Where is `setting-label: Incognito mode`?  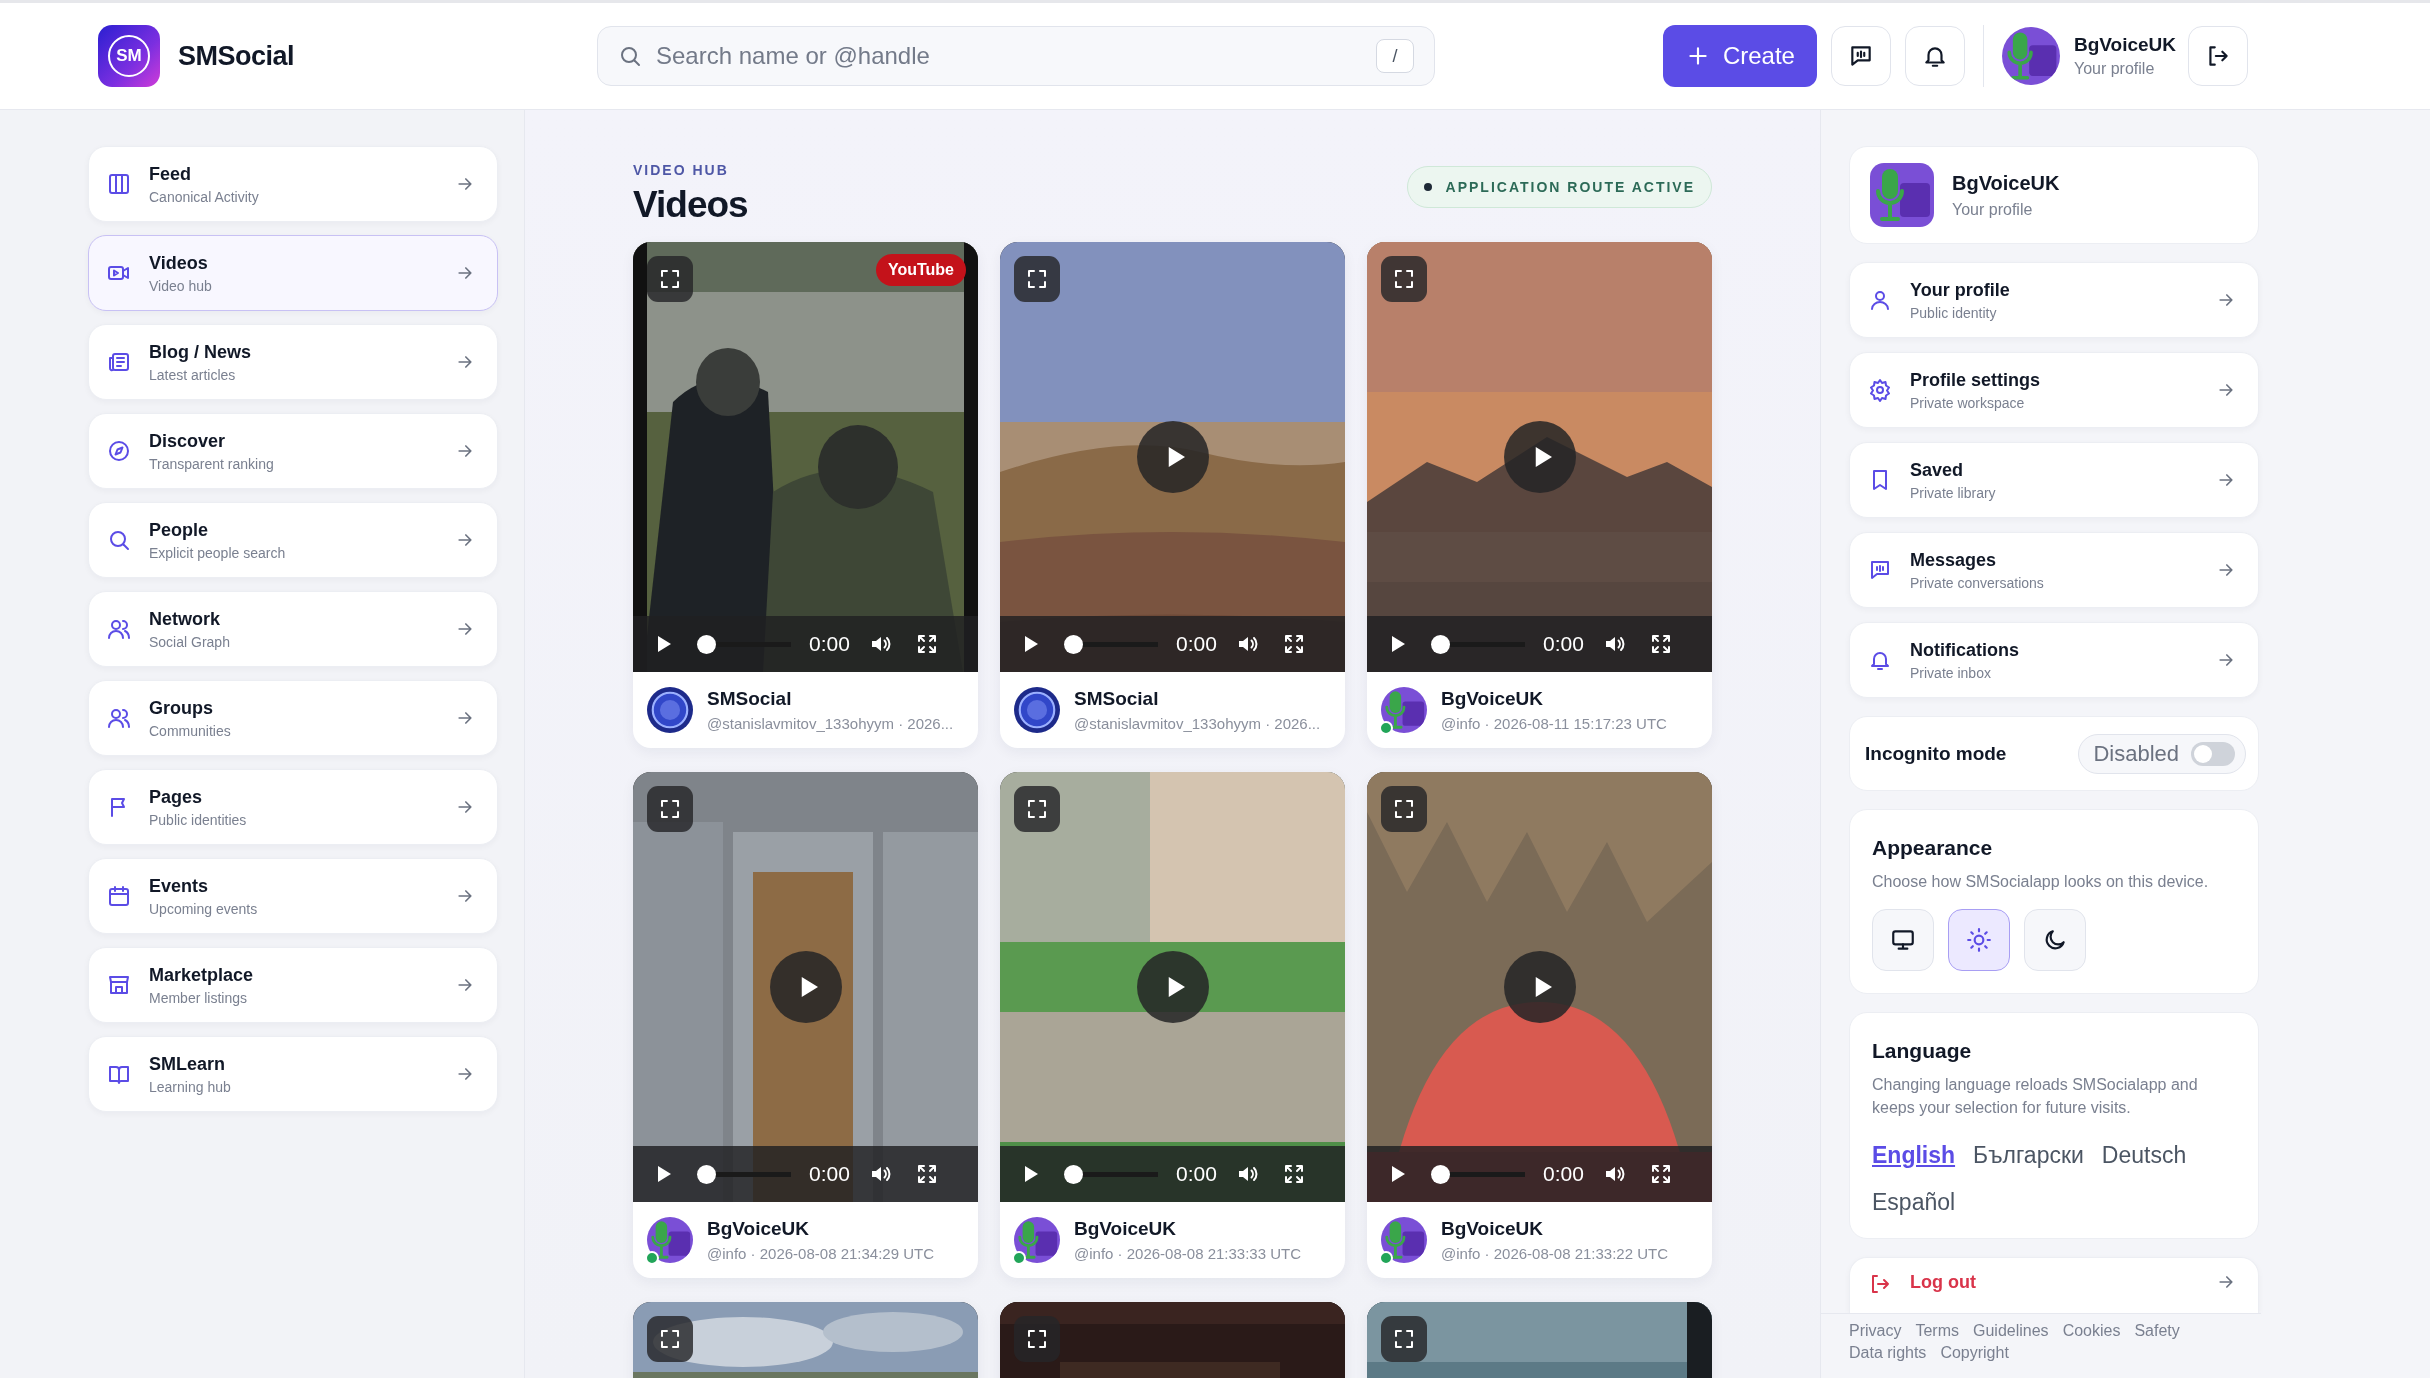
setting-label: Incognito mode is located at coordinates (1936, 753).